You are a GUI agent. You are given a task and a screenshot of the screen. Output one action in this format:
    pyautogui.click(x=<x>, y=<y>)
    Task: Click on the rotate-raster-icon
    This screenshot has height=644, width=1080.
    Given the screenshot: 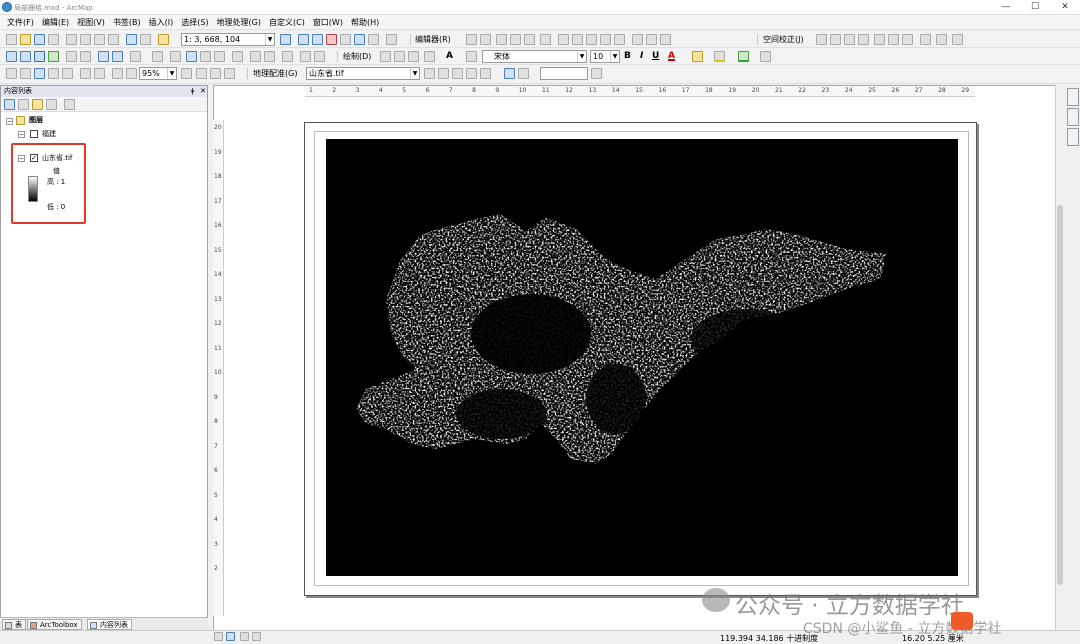 What is the action you would take?
    pyautogui.click(x=429, y=73)
    